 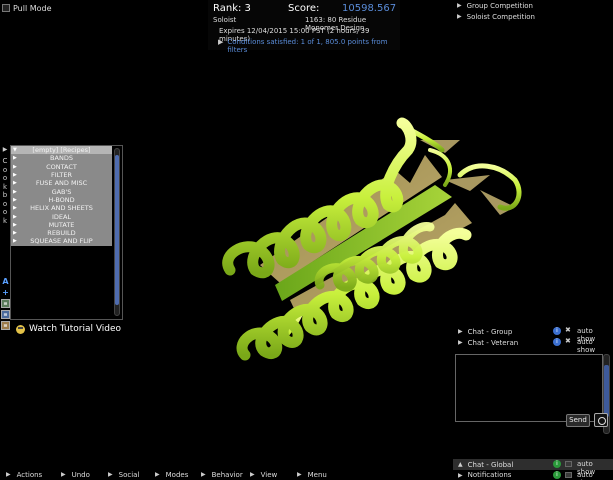 What do you see at coordinates (61, 167) in the screenshot?
I see `recipe-folder: ▶ CONTACT` at bounding box center [61, 167].